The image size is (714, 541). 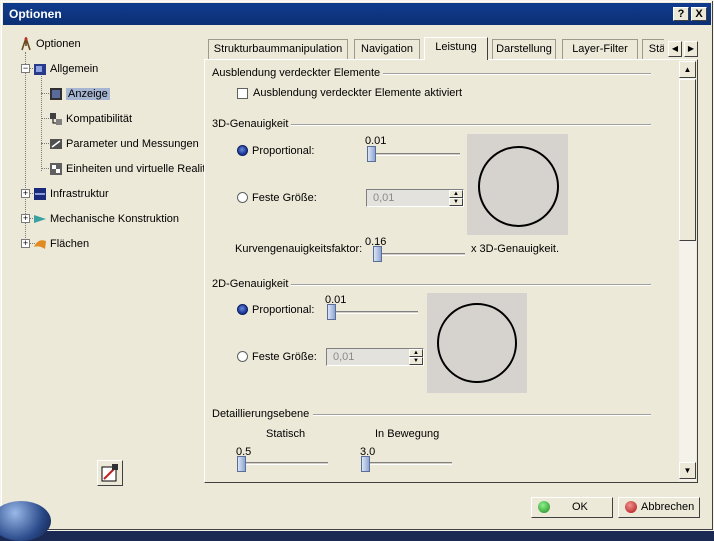 What do you see at coordinates (283, 151) in the screenshot?
I see `label-3d-proportional: Proportional:` at bounding box center [283, 151].